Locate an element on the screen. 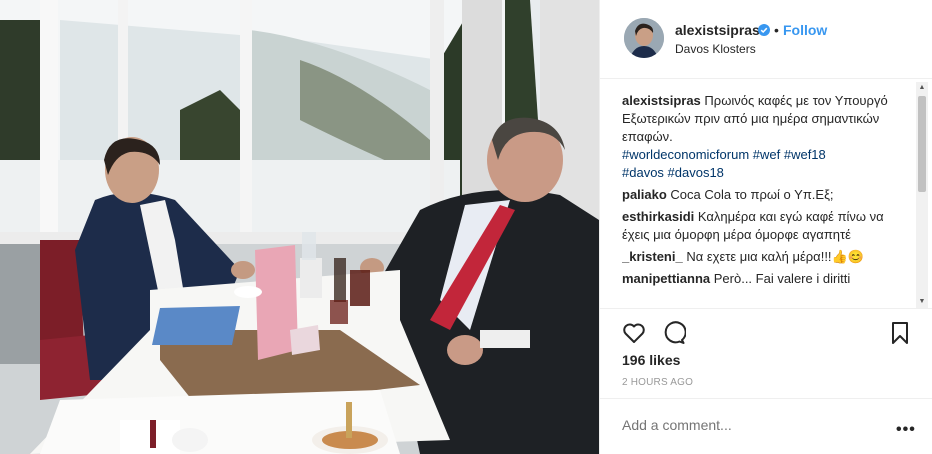 The width and height of the screenshot is (932, 454). add-comment-input is located at coordinates (752, 425).